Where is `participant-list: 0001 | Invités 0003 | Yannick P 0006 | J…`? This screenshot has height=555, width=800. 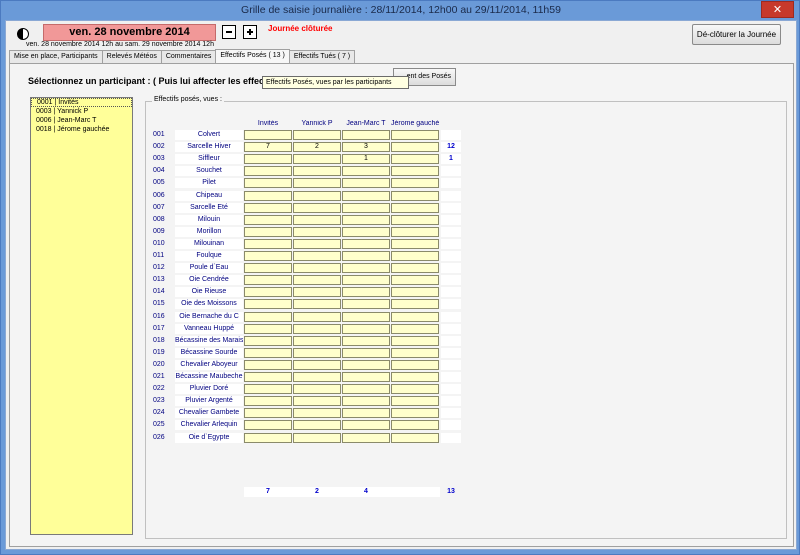
participant-list: 0001 | Invités 0003 | Yannick P 0006 | J… is located at coordinates (81, 316).